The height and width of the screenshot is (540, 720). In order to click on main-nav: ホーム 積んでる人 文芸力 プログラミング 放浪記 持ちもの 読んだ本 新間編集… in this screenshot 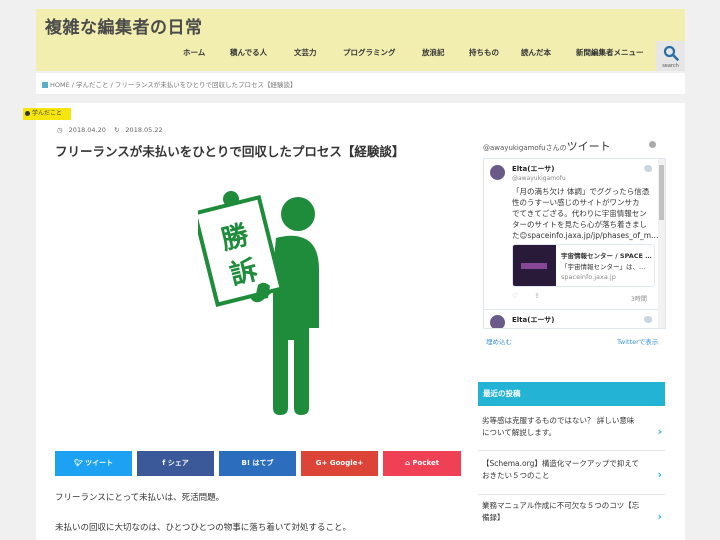, I will do `click(416, 57)`.